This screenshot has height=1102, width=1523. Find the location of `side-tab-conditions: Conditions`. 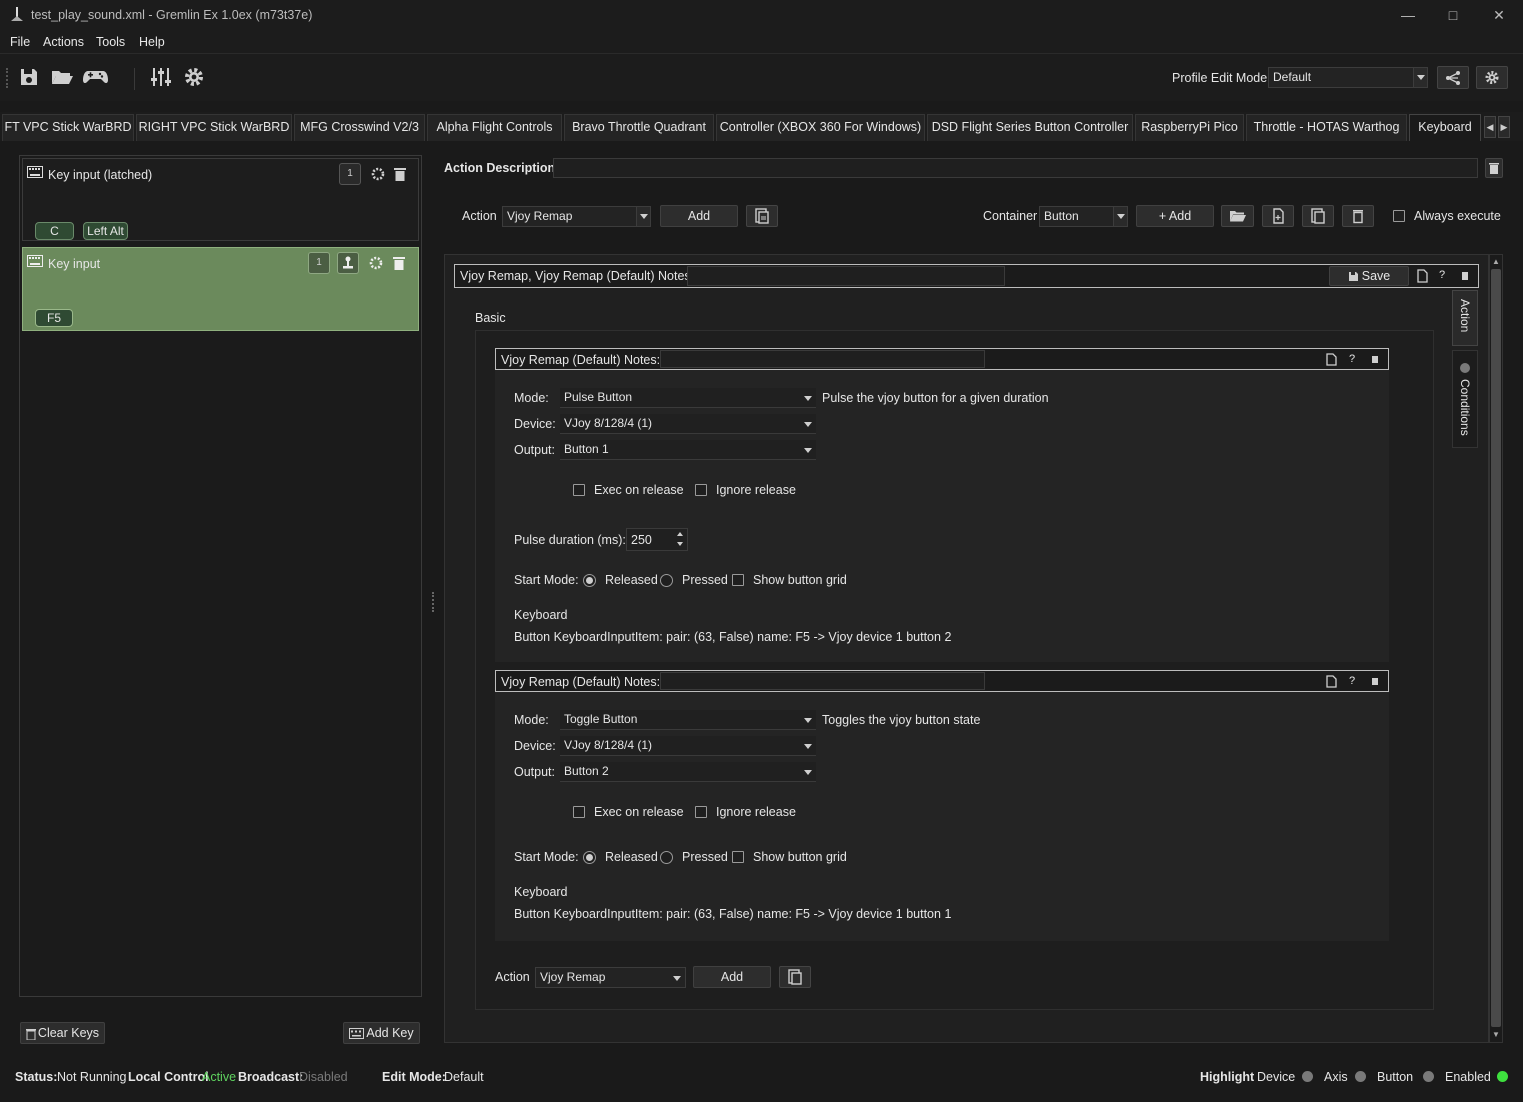

side-tab-conditions: Conditions is located at coordinates (1465, 399).